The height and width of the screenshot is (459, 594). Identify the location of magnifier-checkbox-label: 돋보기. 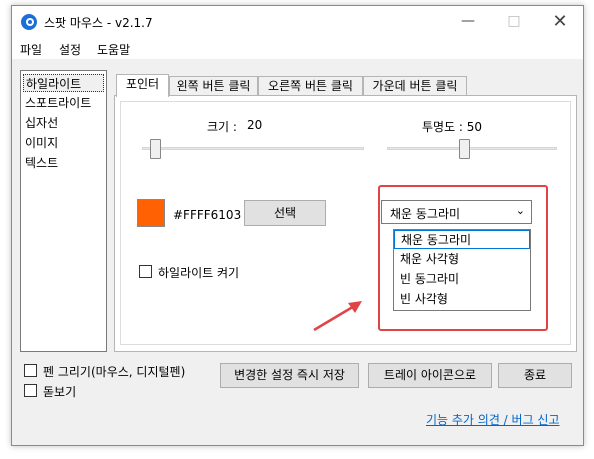
(60, 392).